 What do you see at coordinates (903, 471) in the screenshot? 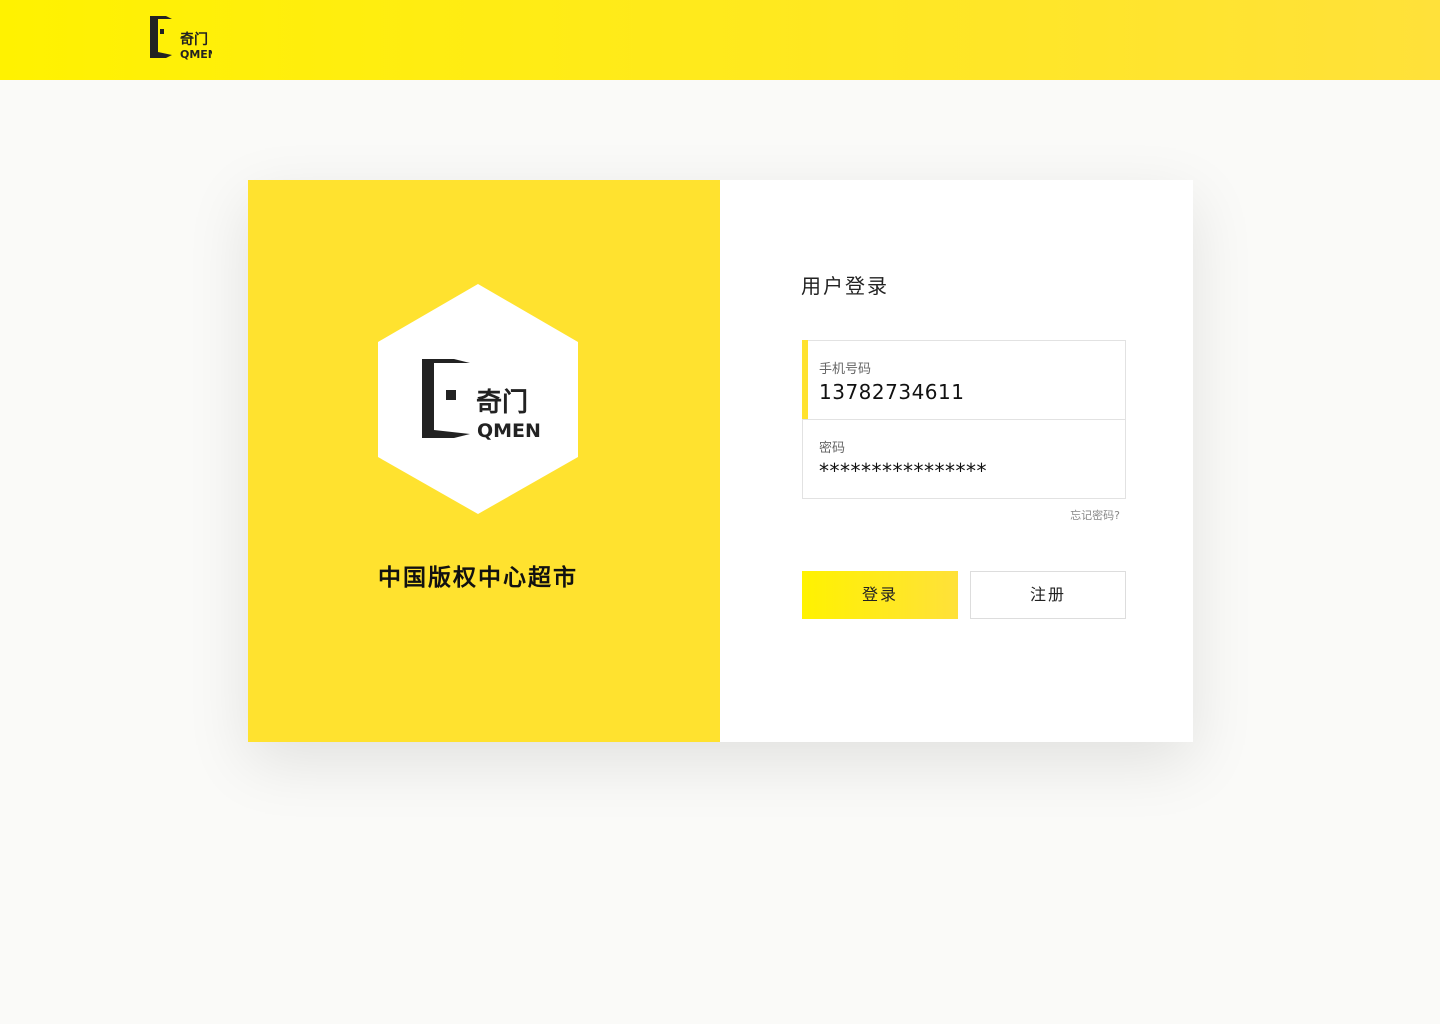
I see `password-input: ****************` at bounding box center [903, 471].